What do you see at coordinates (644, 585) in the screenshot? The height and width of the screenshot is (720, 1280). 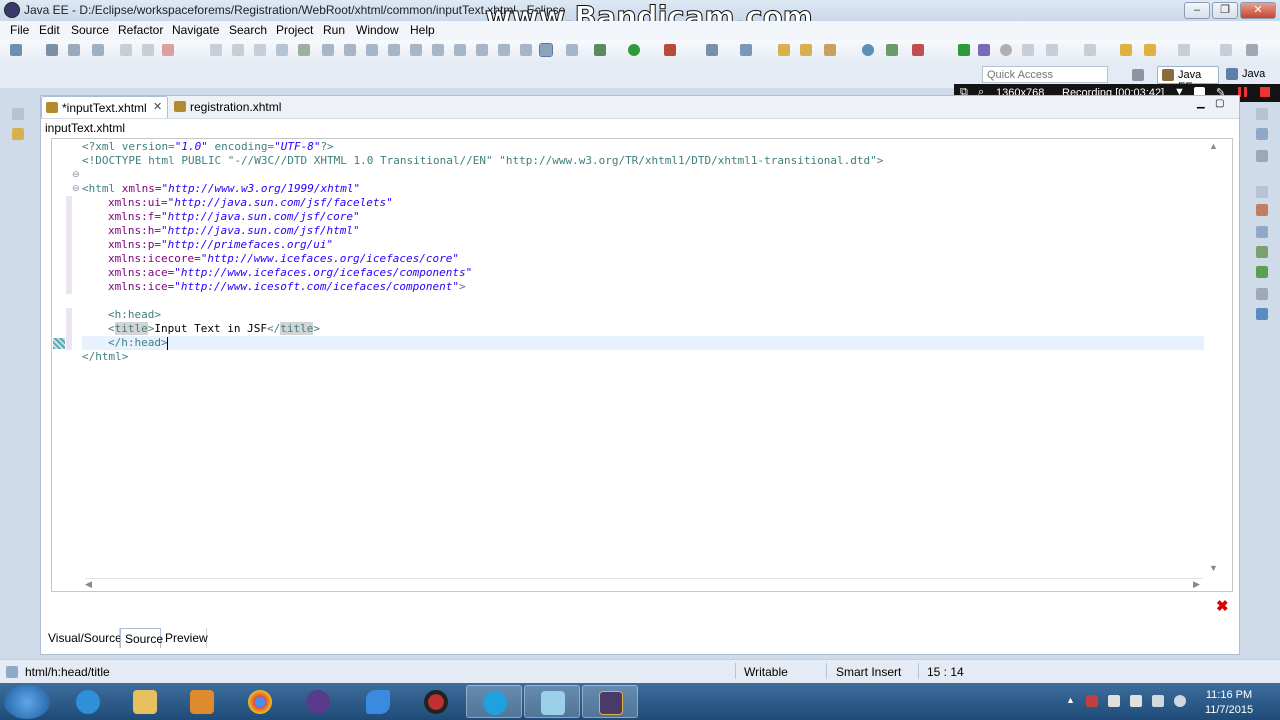 I see `horizontal-scrollbar: ◀ ▶` at bounding box center [644, 585].